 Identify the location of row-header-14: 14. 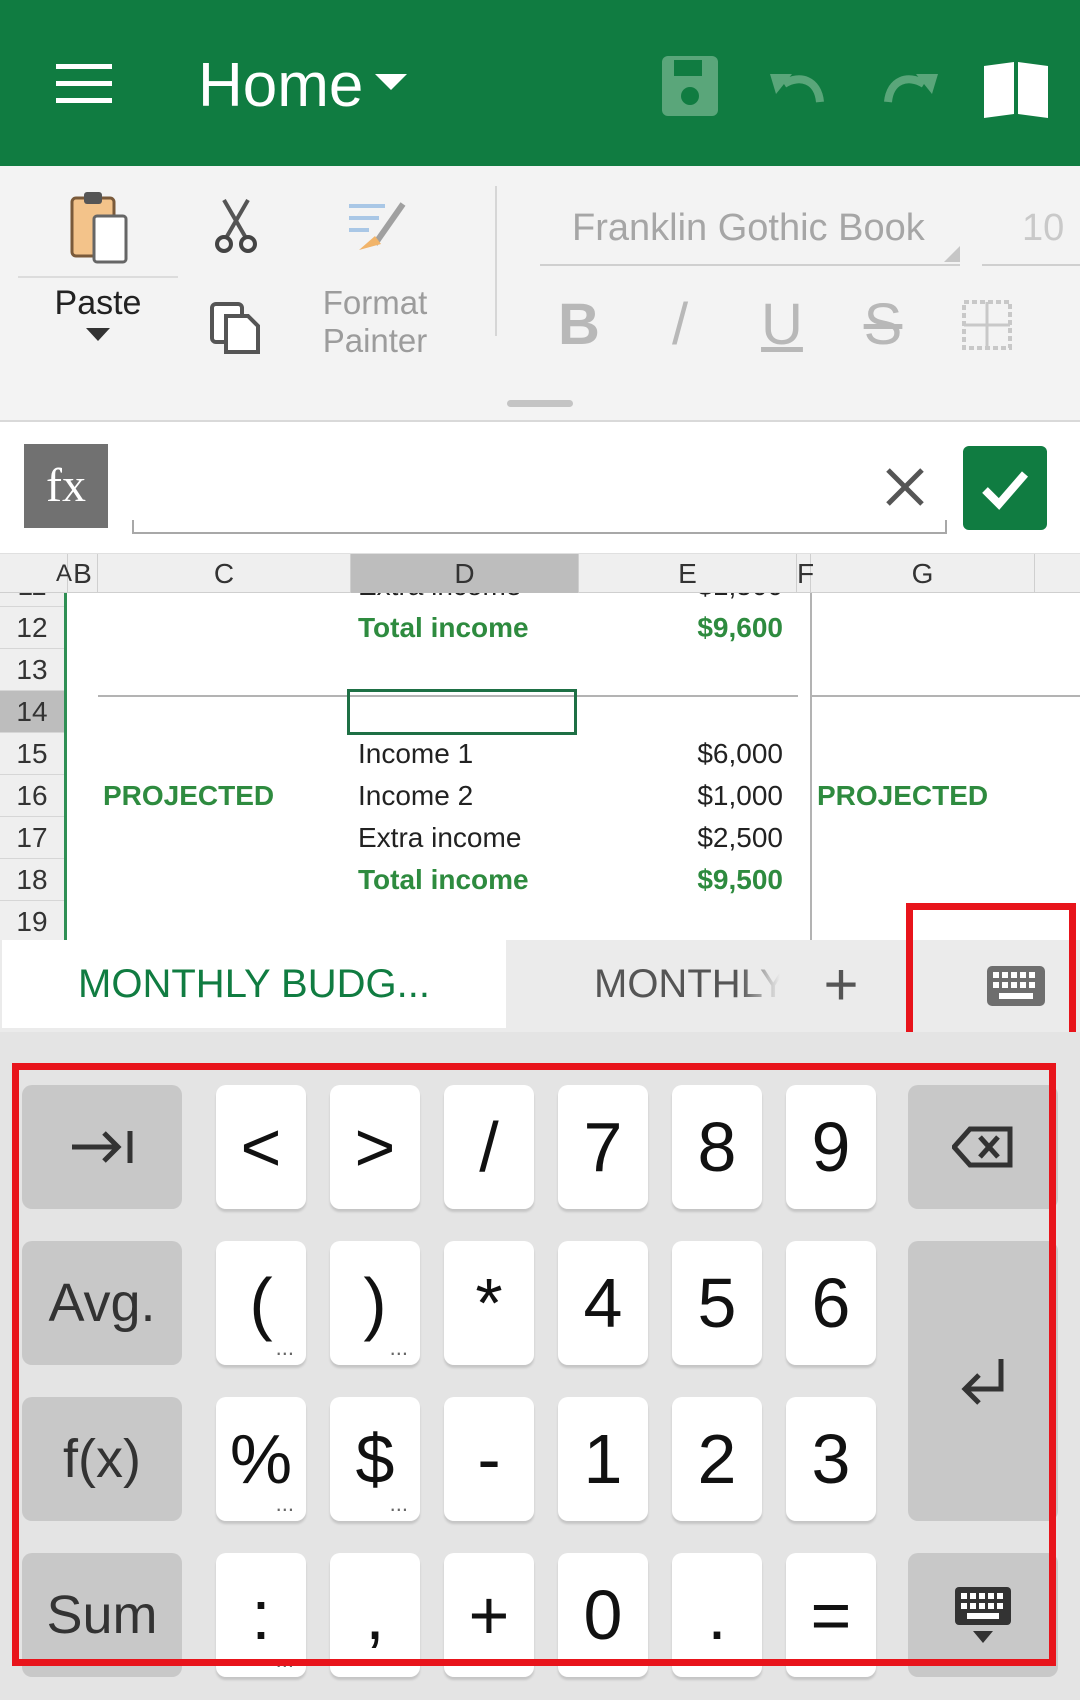
(32, 712).